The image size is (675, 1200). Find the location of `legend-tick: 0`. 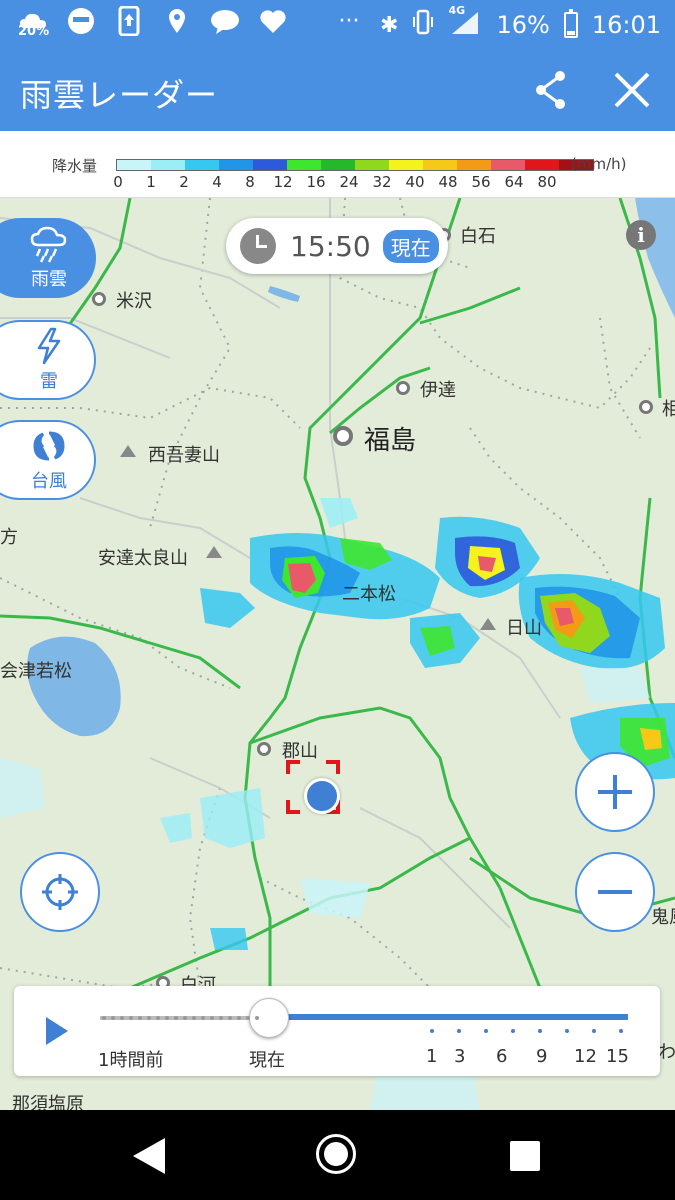

legend-tick: 0 is located at coordinates (118, 182).